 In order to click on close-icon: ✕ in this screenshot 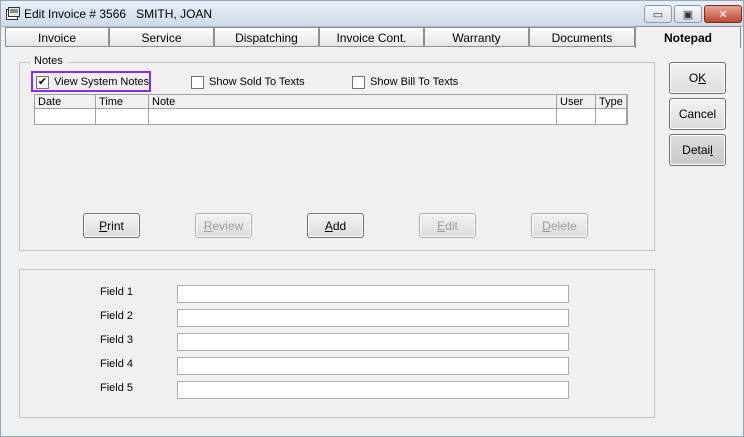, I will do `click(723, 14)`.